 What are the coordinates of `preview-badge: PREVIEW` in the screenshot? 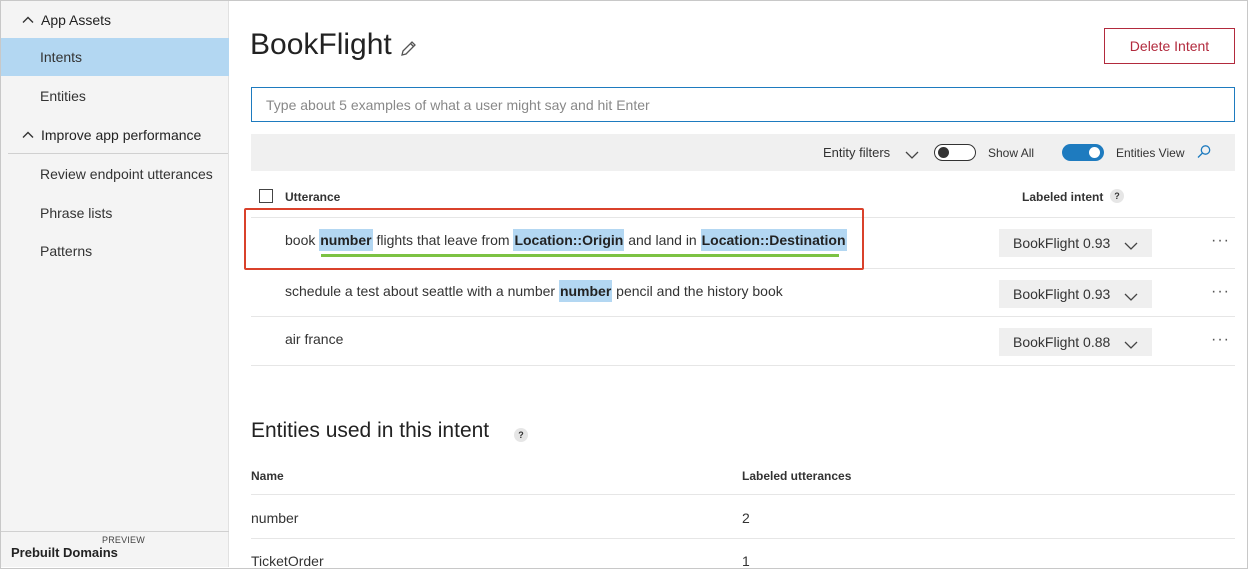 It's located at (123, 540).